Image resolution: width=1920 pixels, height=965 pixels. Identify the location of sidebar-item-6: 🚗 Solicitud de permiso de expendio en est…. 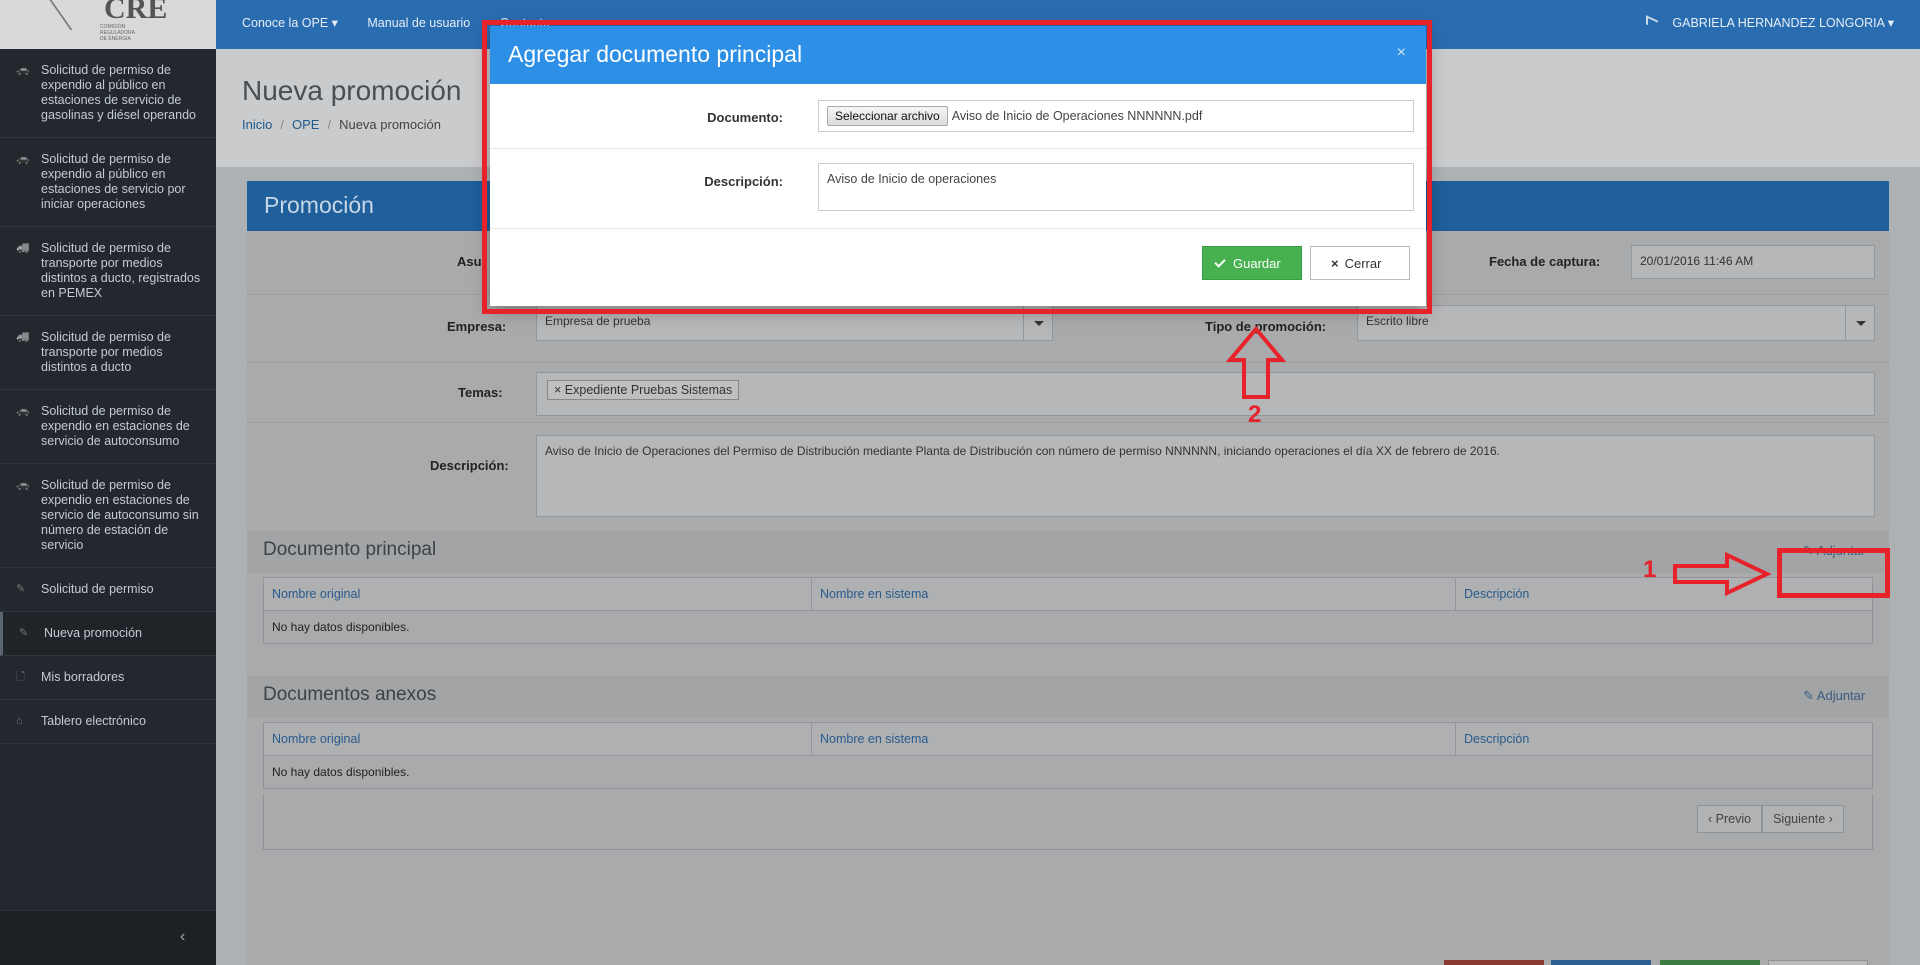
(108, 516).